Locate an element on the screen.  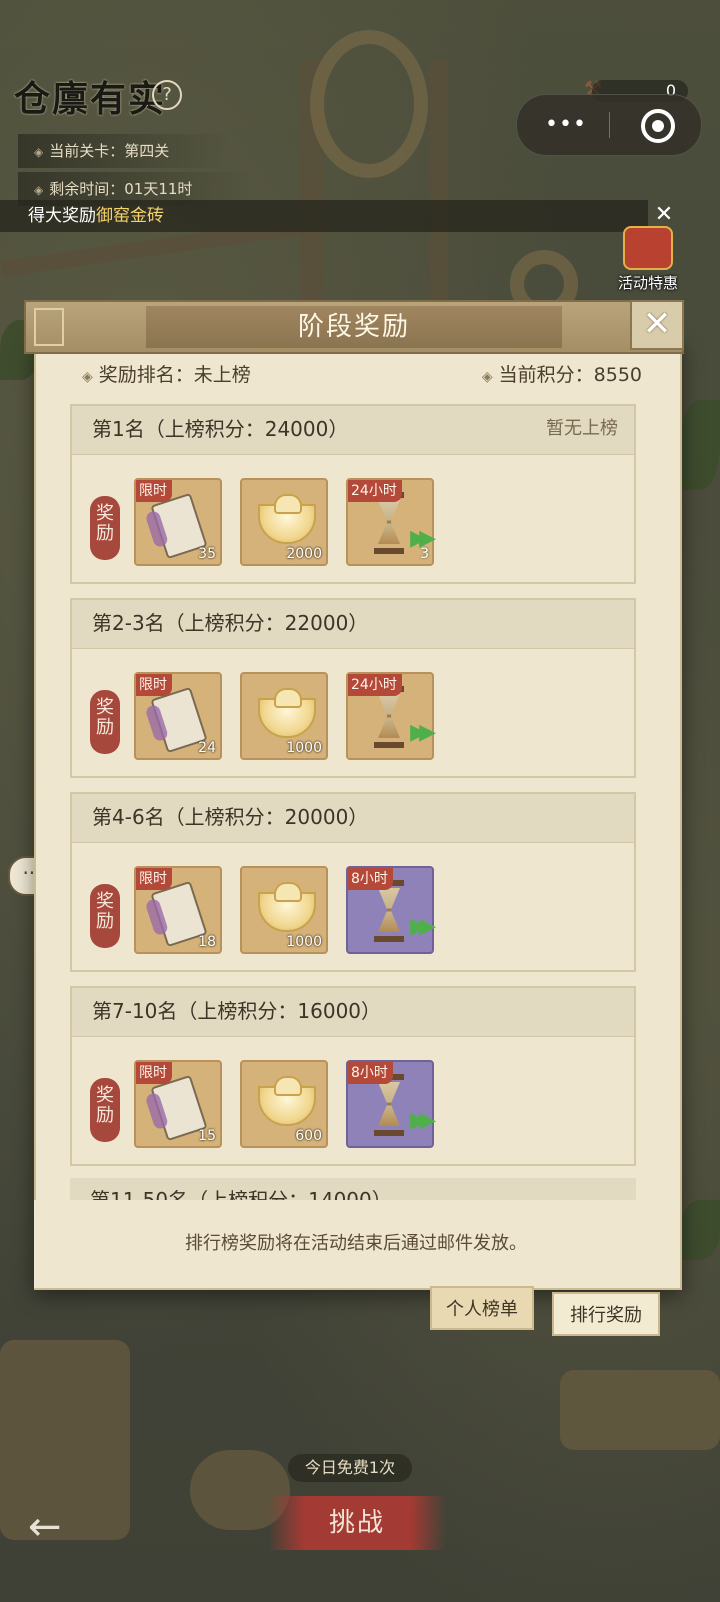
reward-tier-card: 第4-6名（上榜积分：20000） 奖励 限时 18 1000 ▶▶ 8小时 is located at coordinates (353, 882).